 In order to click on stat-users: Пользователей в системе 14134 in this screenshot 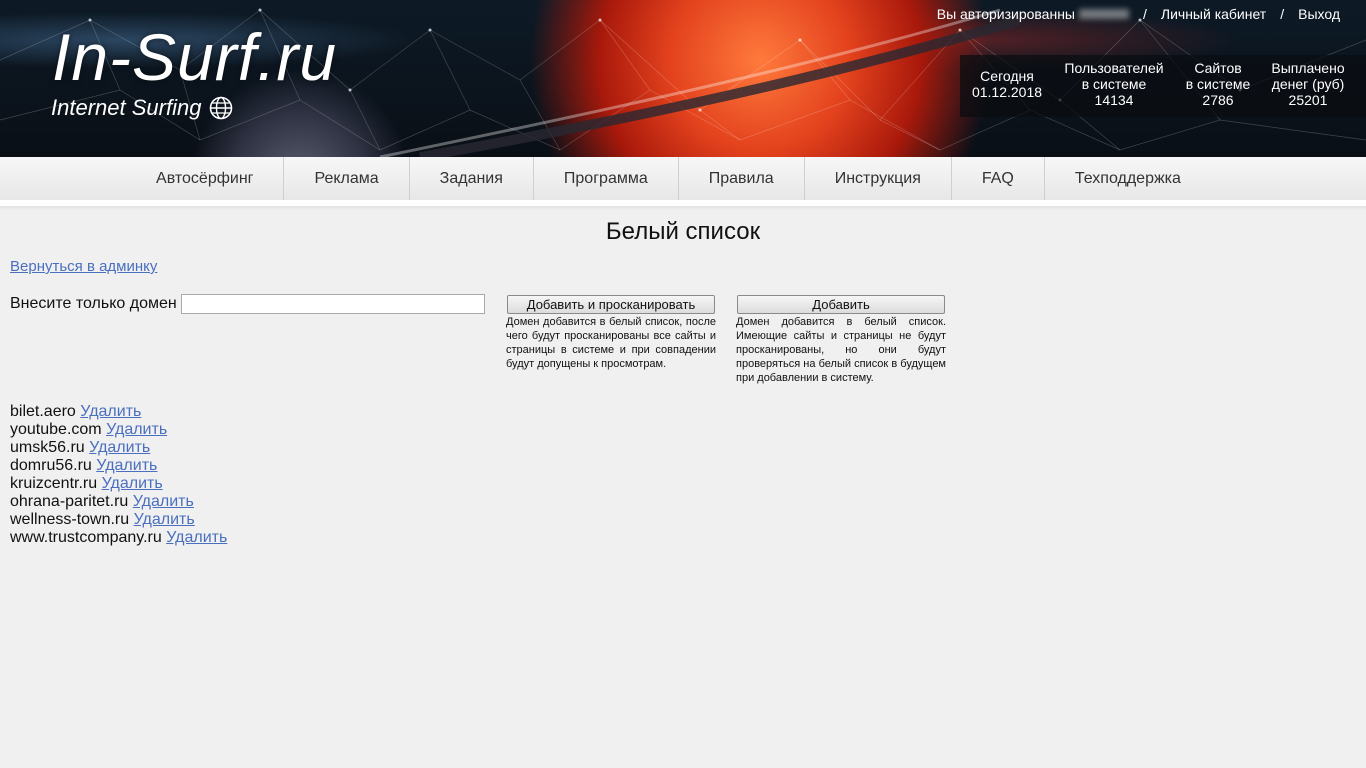, I will do `click(1114, 84)`.